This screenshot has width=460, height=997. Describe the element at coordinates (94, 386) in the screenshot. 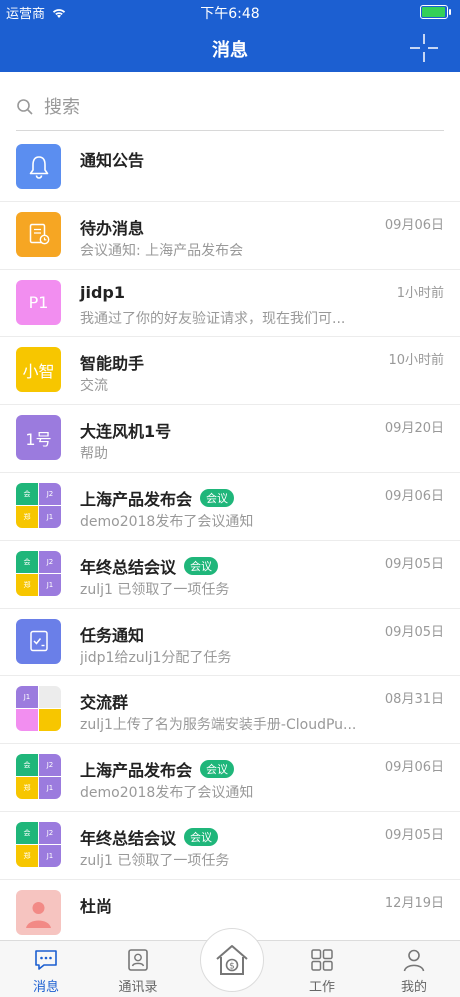

I see `message-preview: 交流` at that location.